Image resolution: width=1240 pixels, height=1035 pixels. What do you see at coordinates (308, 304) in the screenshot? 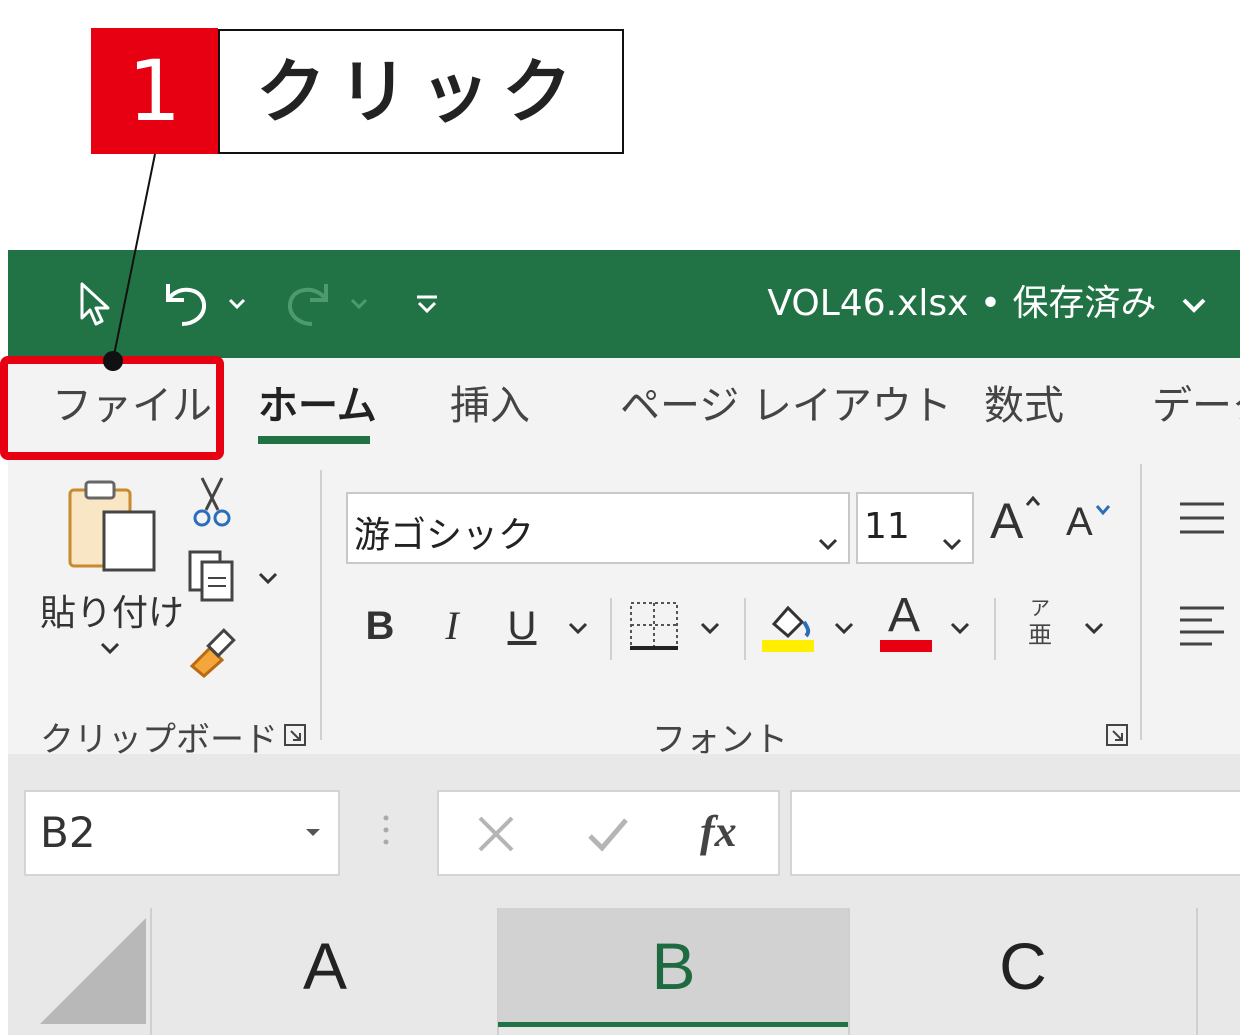
I see `redo-icon` at bounding box center [308, 304].